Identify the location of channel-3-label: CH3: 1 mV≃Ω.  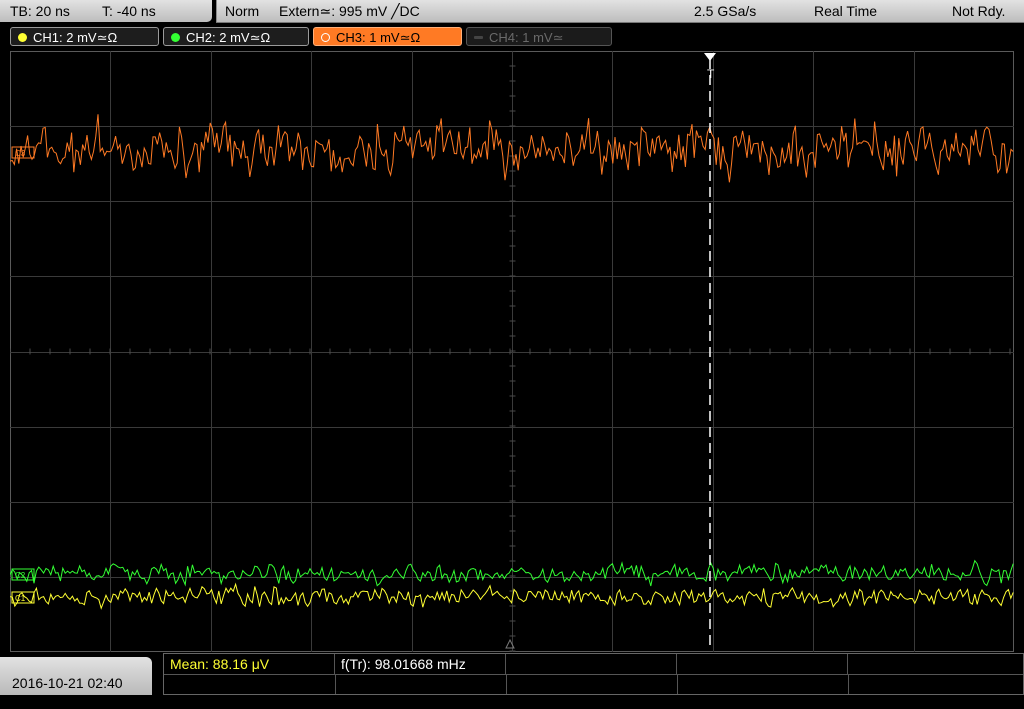
(378, 37).